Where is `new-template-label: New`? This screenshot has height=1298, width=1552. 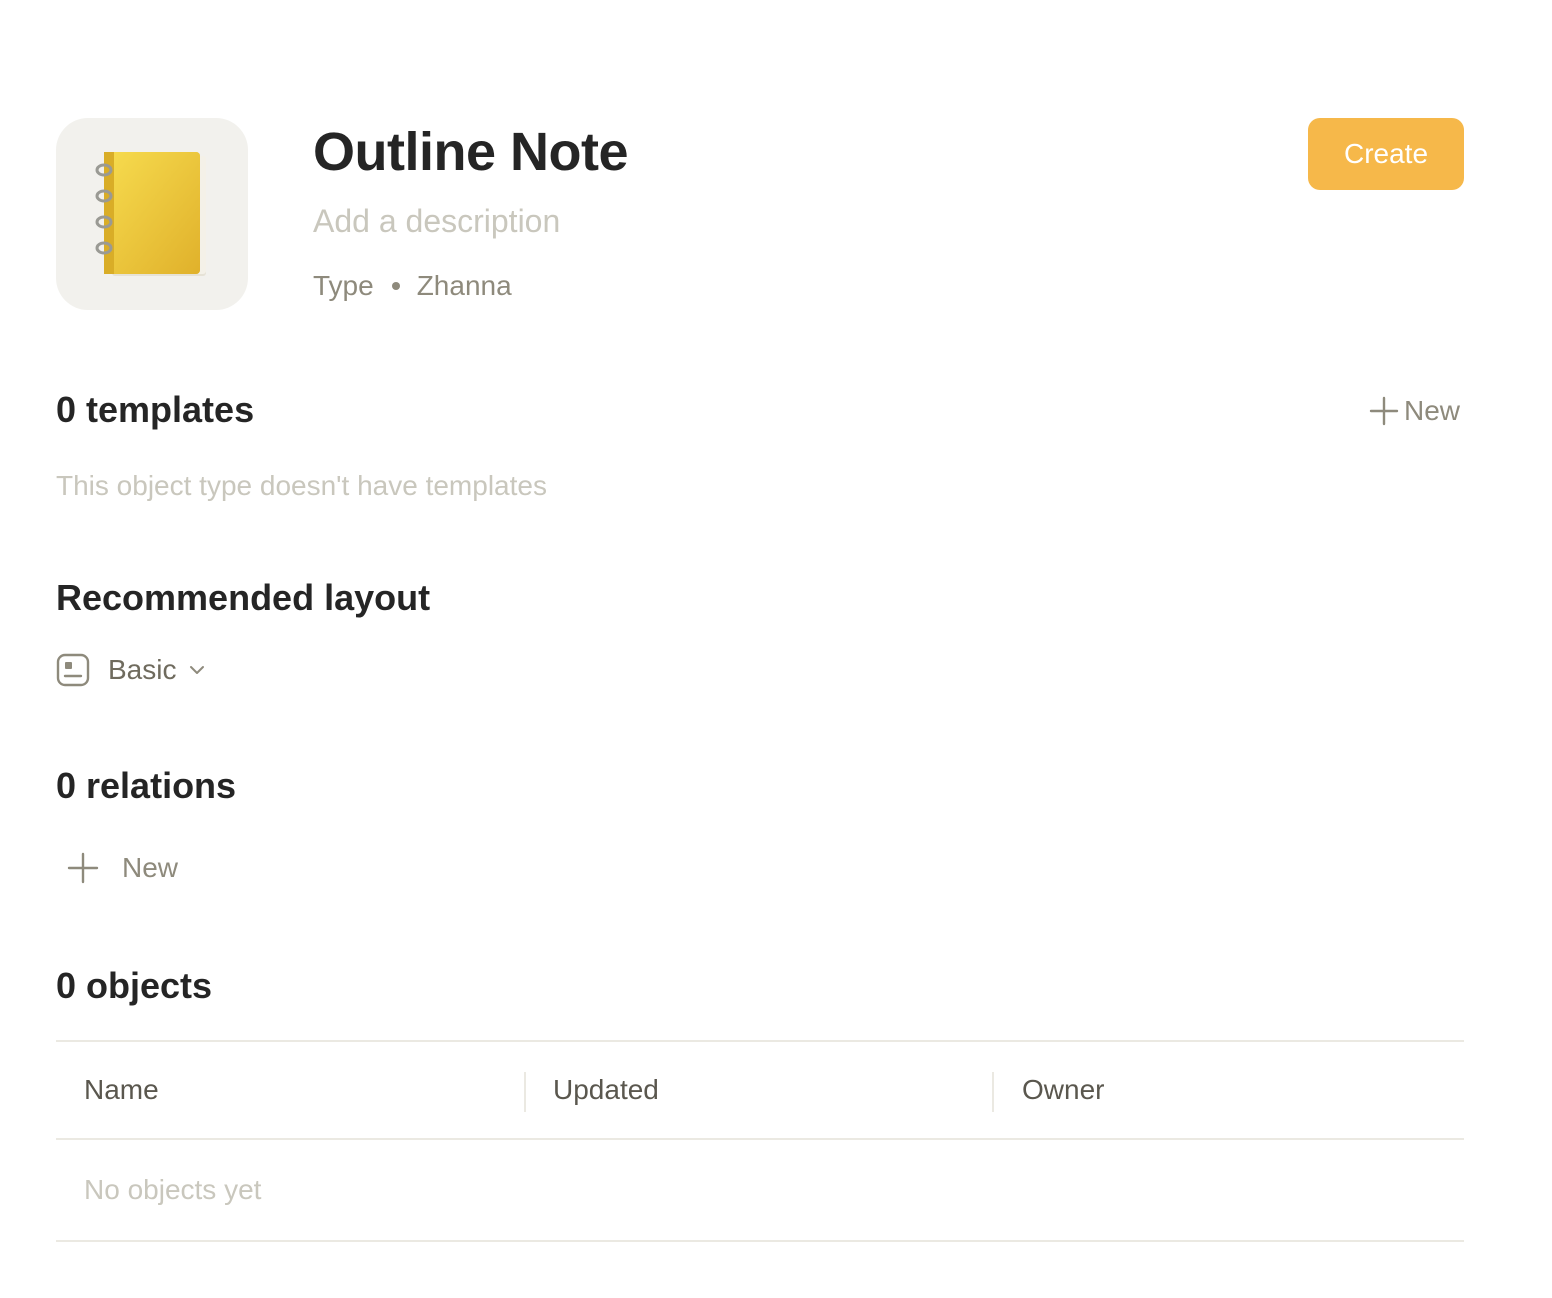
new-template-label: New is located at coordinates (1432, 410).